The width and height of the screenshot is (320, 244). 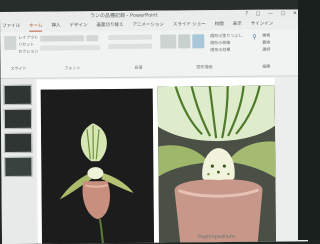 I want to click on group-label-drawing: 図形描画, so click(x=204, y=67).